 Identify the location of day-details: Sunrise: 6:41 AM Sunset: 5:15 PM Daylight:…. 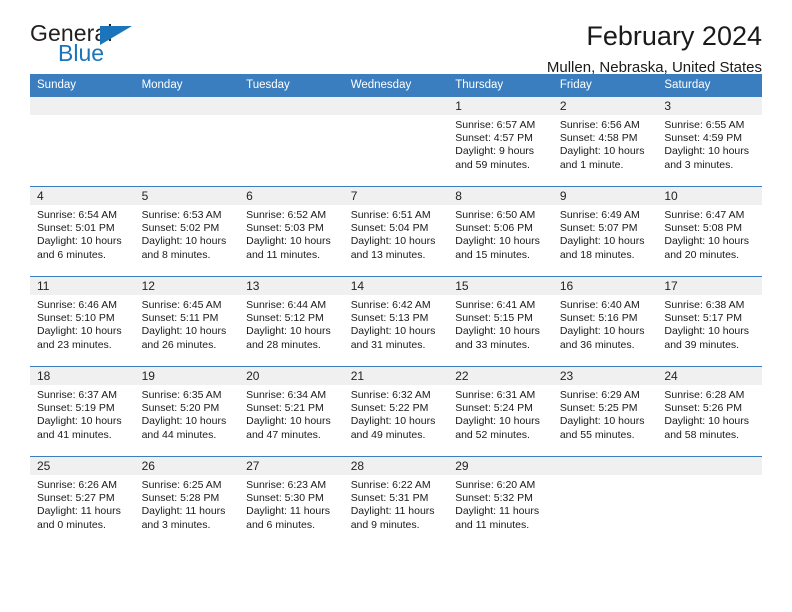
(500, 323).